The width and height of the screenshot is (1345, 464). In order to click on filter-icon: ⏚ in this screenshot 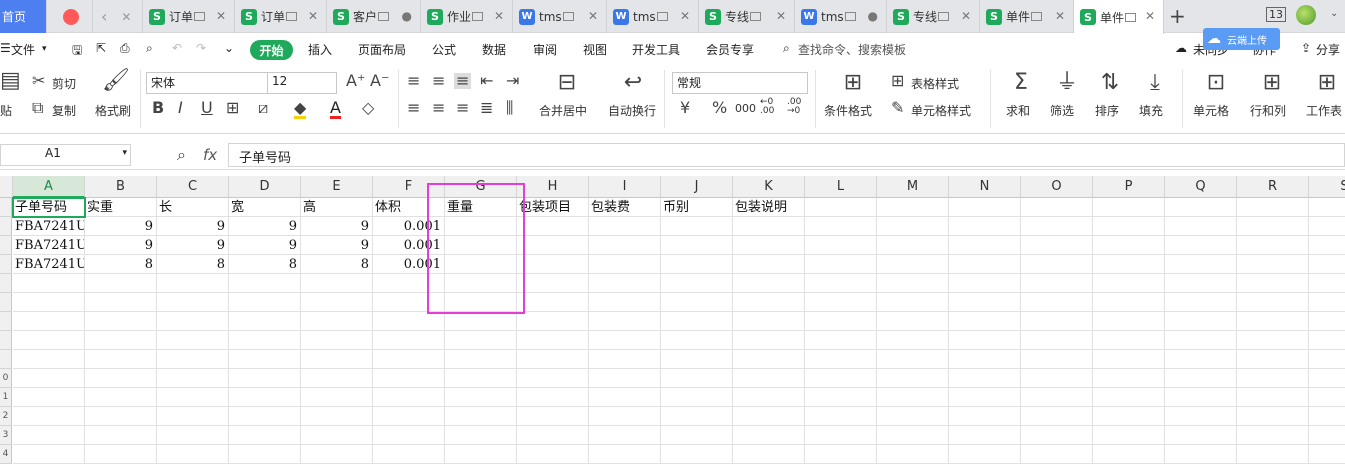, I will do `click(1067, 83)`.